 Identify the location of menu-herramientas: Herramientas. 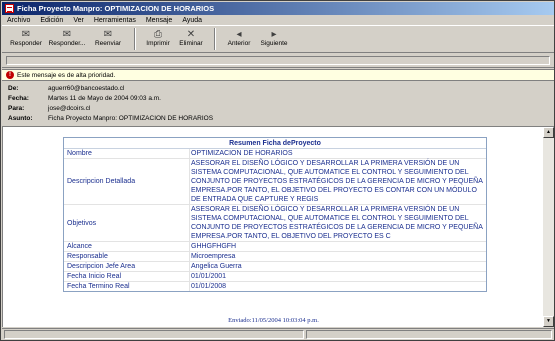
(115, 20).